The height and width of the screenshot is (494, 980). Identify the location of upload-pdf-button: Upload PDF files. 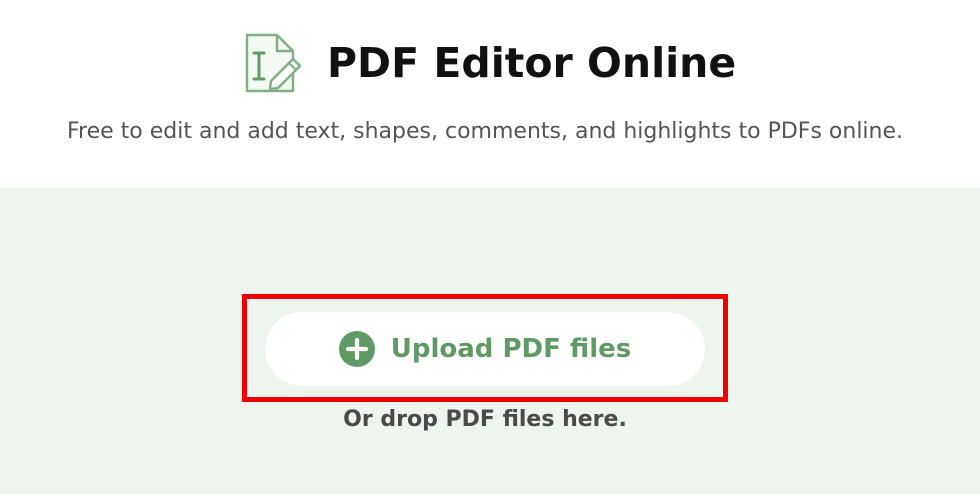
(485, 349).